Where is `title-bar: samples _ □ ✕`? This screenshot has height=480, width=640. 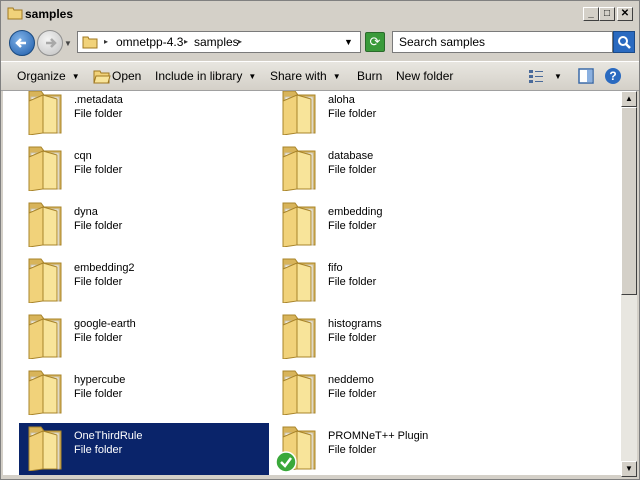
title-bar: samples _ □ ✕ is located at coordinates (320, 14).